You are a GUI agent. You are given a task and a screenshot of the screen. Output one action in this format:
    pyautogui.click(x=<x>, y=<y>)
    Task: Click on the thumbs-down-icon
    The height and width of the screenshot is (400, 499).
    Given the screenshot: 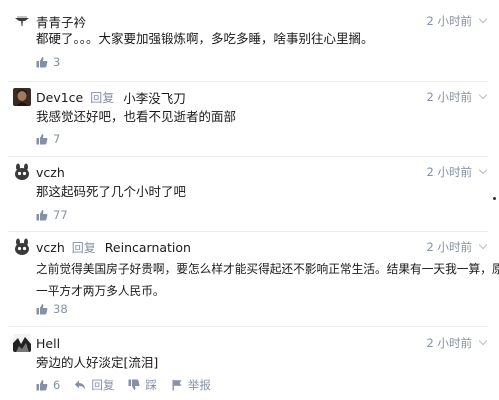 What is the action you would take?
    pyautogui.click(x=134, y=384)
    